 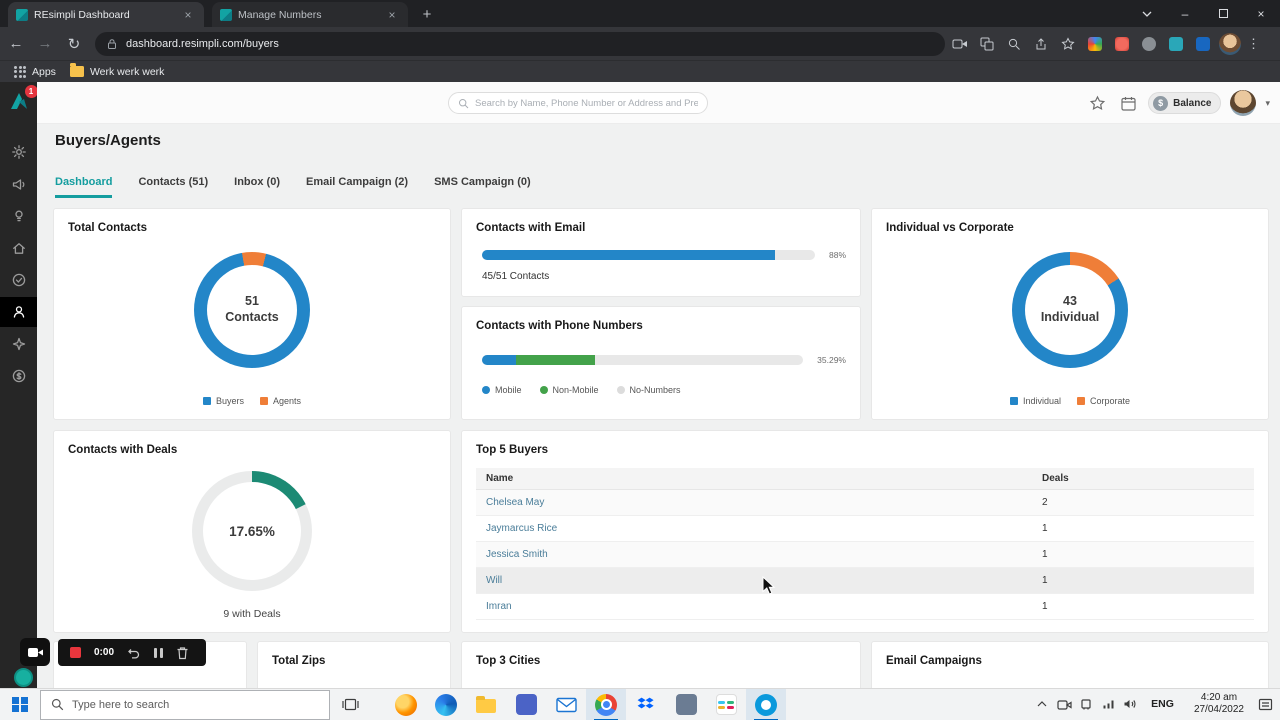 I want to click on start-button, so click(x=20, y=704).